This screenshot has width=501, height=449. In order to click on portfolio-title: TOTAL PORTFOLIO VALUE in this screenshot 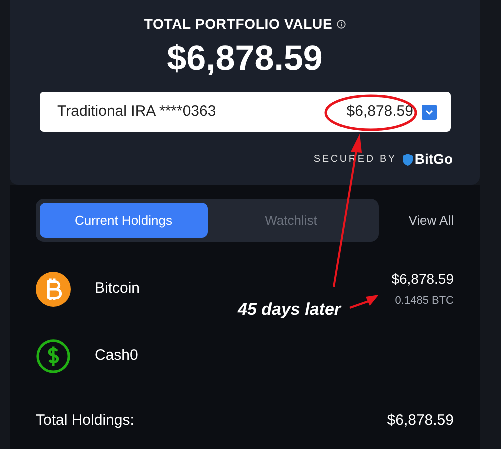, I will do `click(238, 24)`.